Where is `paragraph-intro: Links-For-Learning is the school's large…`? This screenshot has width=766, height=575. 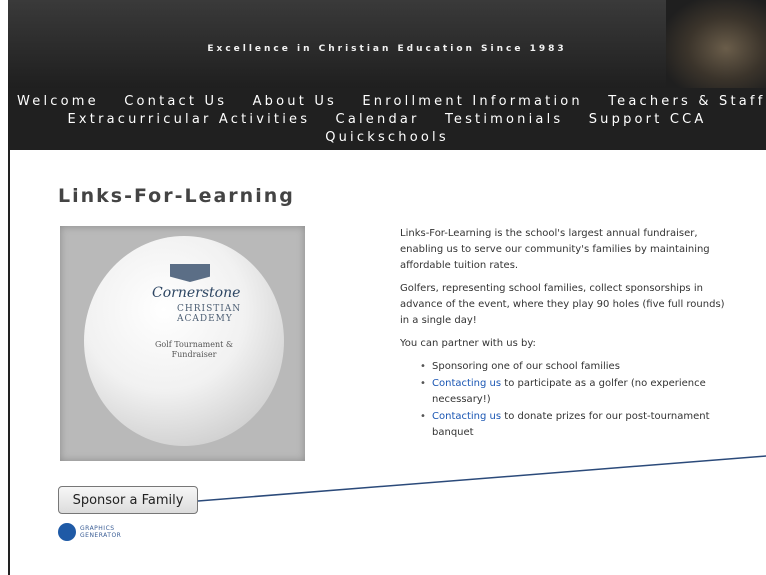
paragraph-intro: Links-For-Learning is the school's large… is located at coordinates (555, 249).